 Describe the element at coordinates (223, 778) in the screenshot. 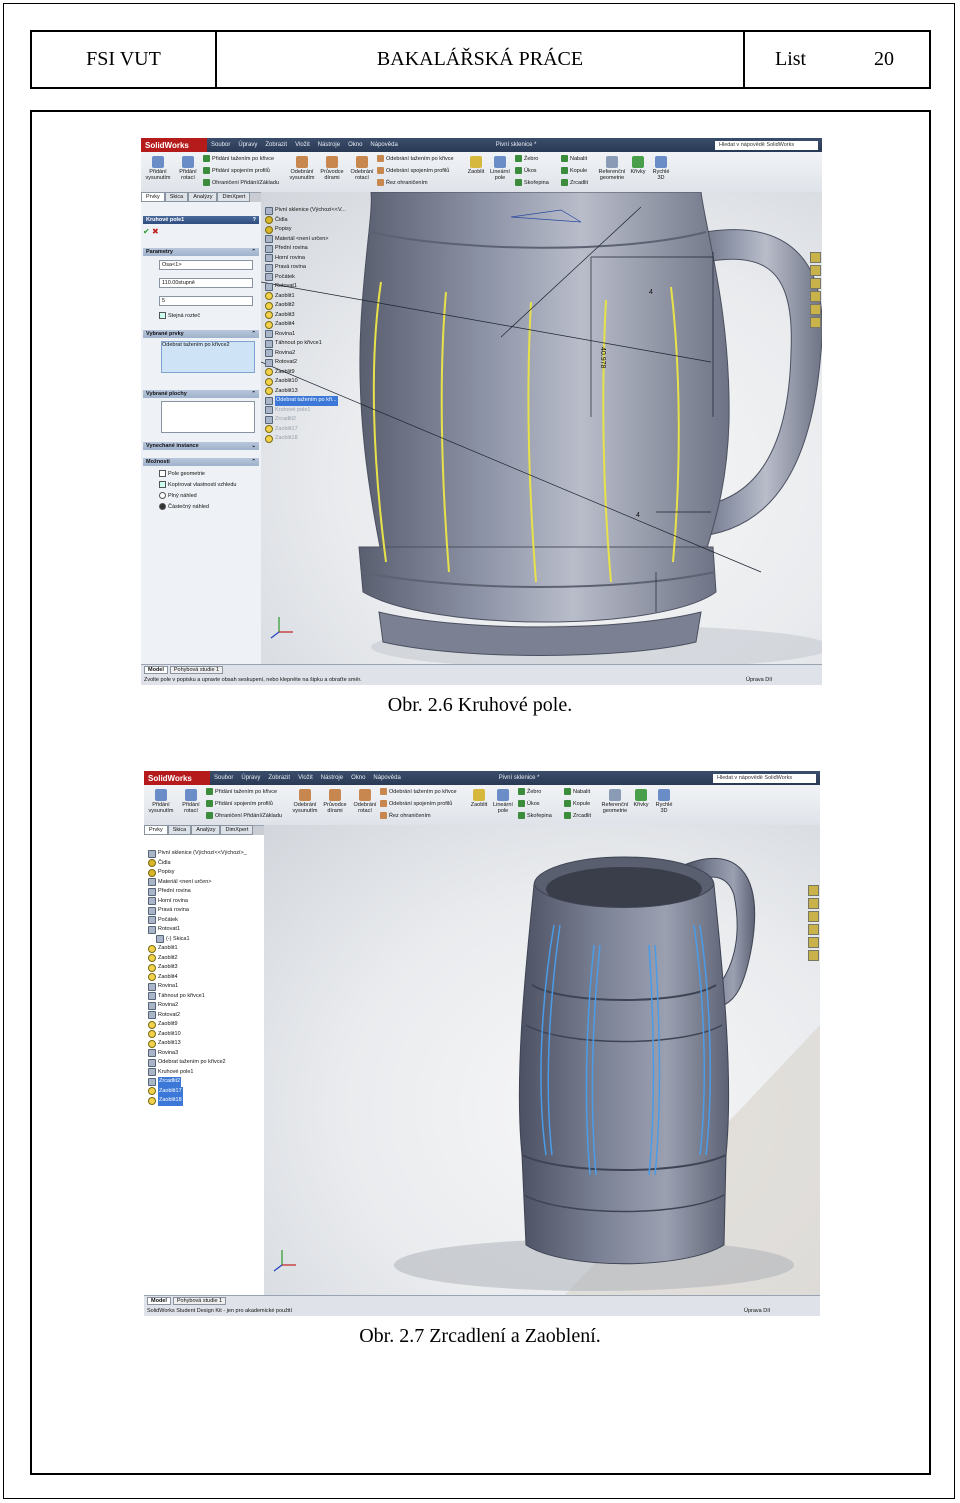

I see `menu-file: Soubor` at that location.